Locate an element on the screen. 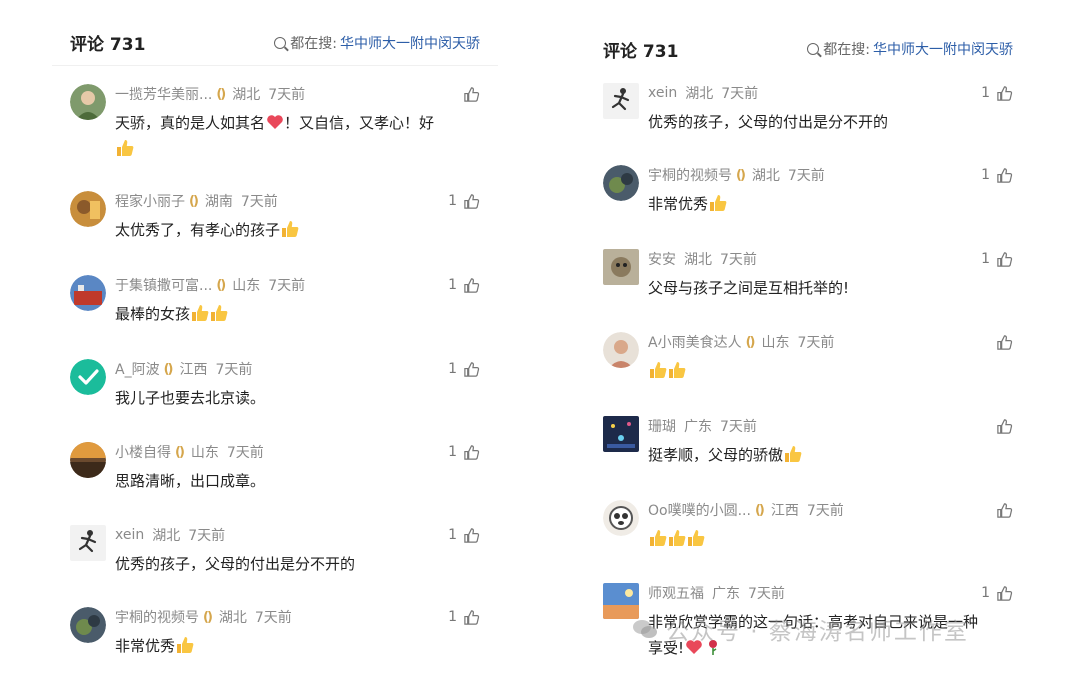  comment-item: 珊瑚 广东 7天前 挺孝顺，父母的骄傲 is located at coordinates (808, 458).